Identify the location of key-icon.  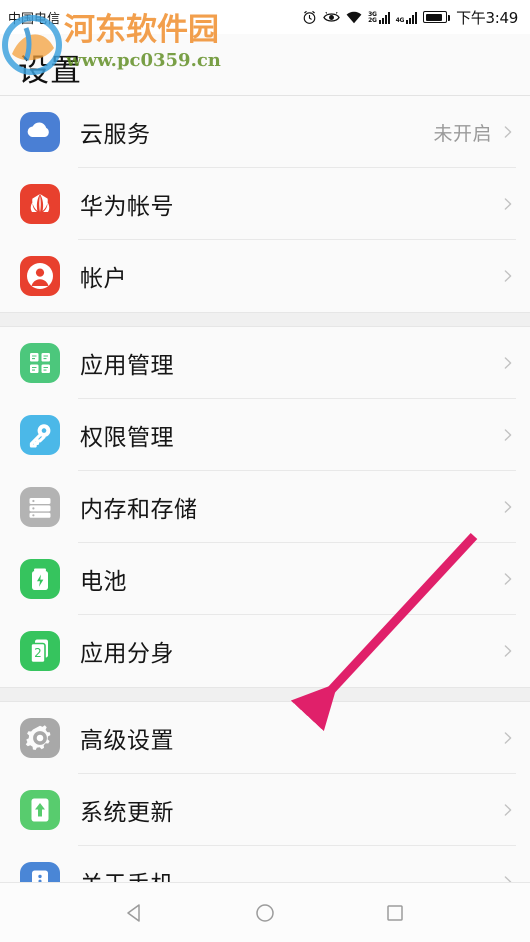
(40, 435).